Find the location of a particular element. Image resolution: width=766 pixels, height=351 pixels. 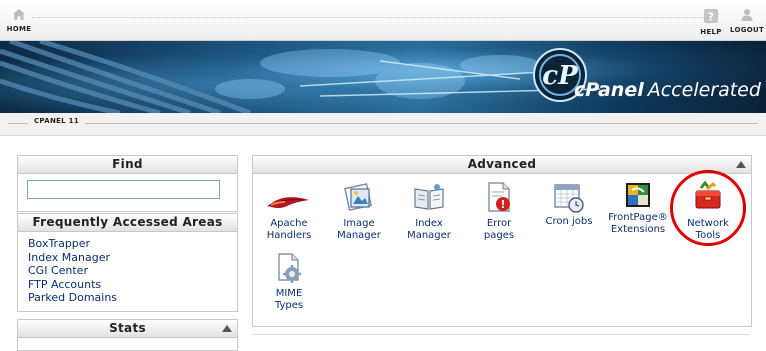

find-panel: Find is located at coordinates (127, 183).